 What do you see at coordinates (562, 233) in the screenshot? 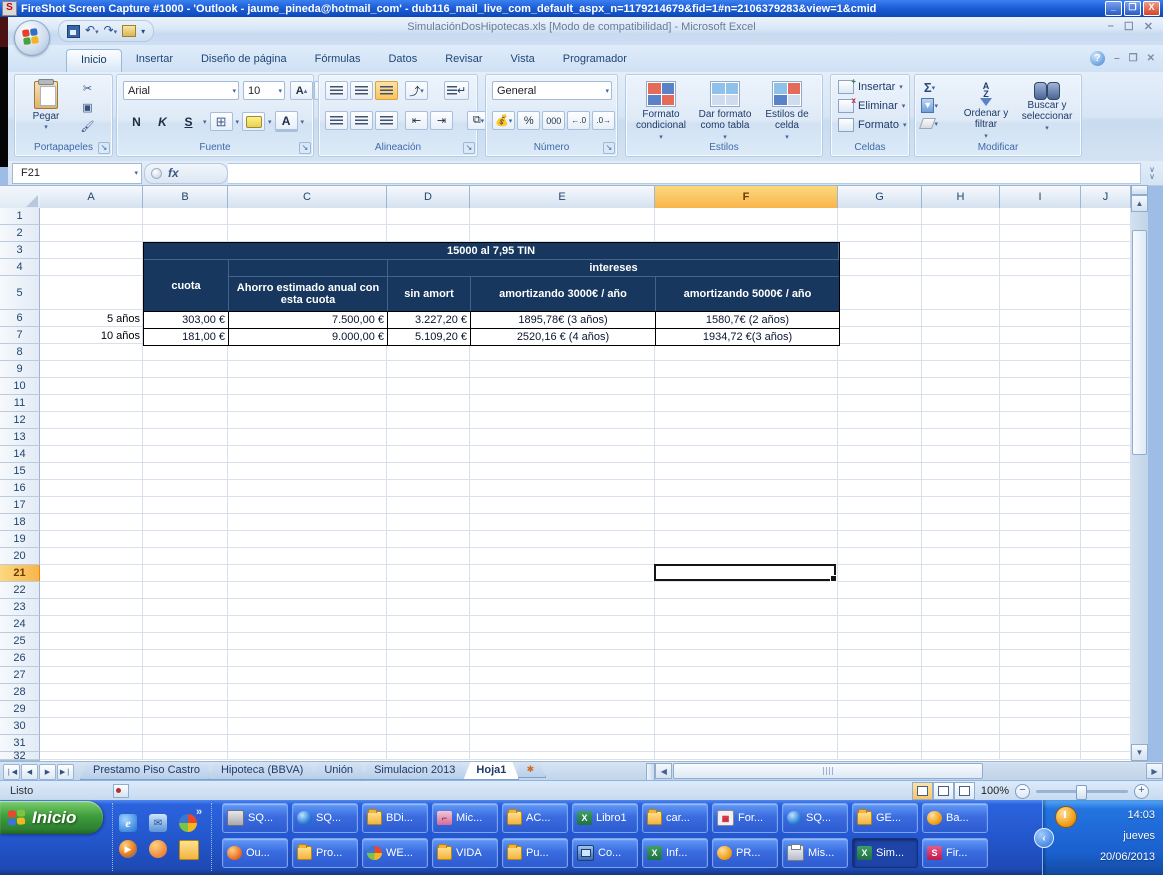
I see `cell-E2` at bounding box center [562, 233].